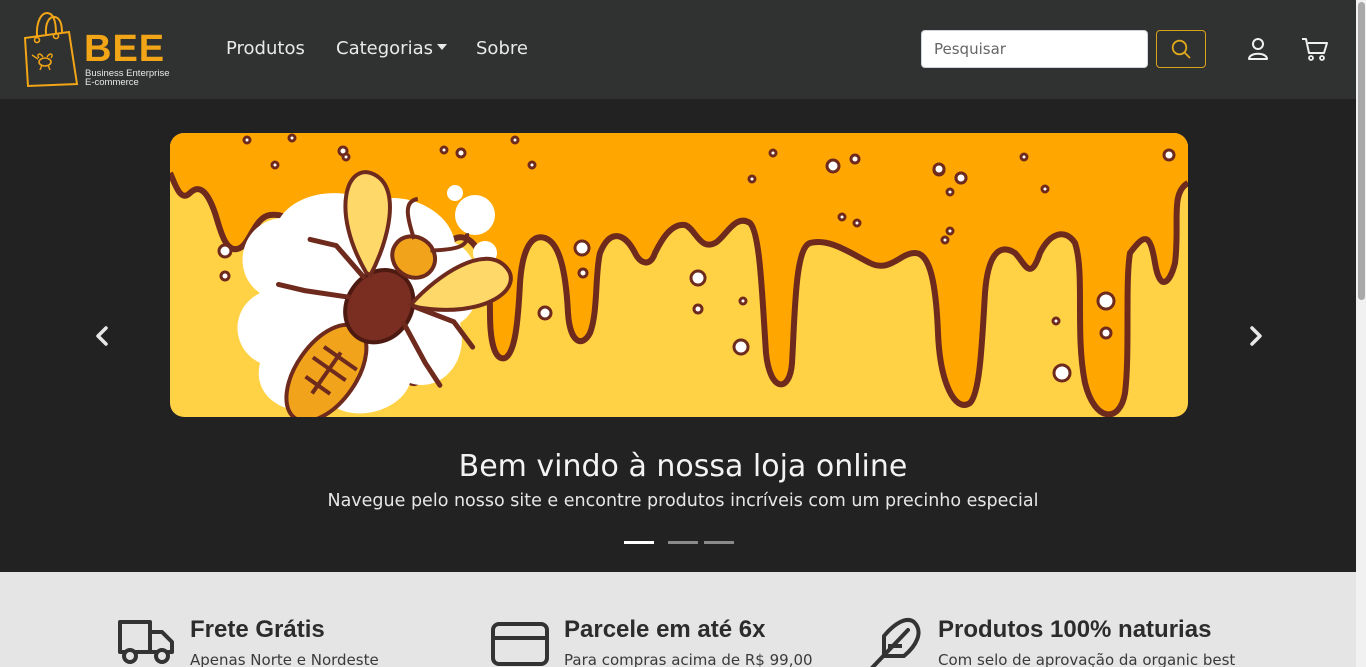 This screenshot has height=667, width=1366. I want to click on truck-icon, so click(146, 642).